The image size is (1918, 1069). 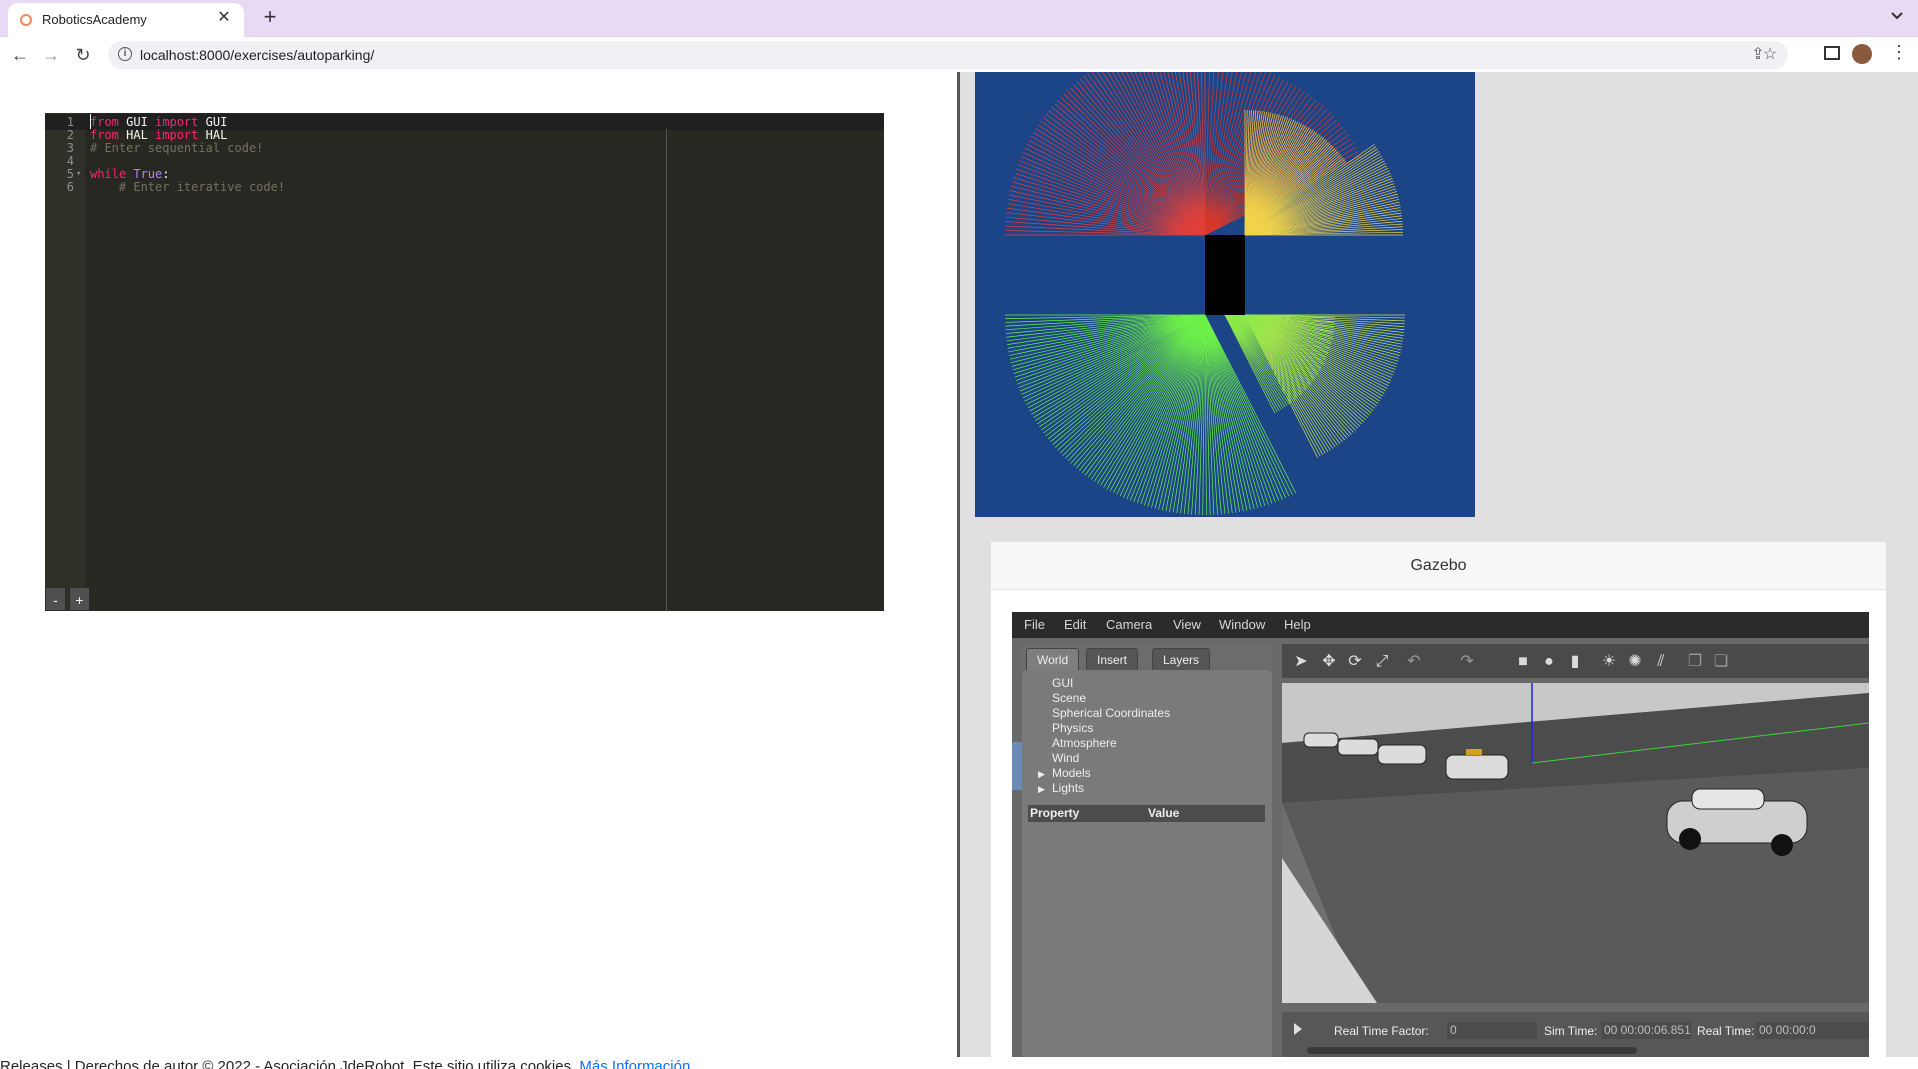 I want to click on gazebo-title: Gazebo, so click(x=1438, y=566).